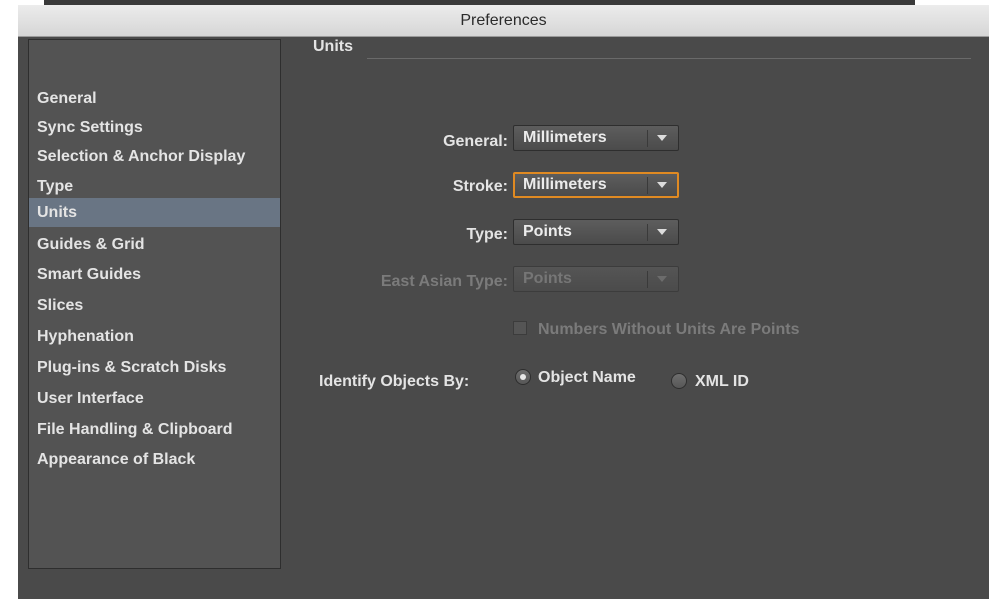 The width and height of the screenshot is (989, 599). Describe the element at coordinates (154, 459) in the screenshot. I see `sidebar-item-appearance-of-black: Appearance of Black` at that location.